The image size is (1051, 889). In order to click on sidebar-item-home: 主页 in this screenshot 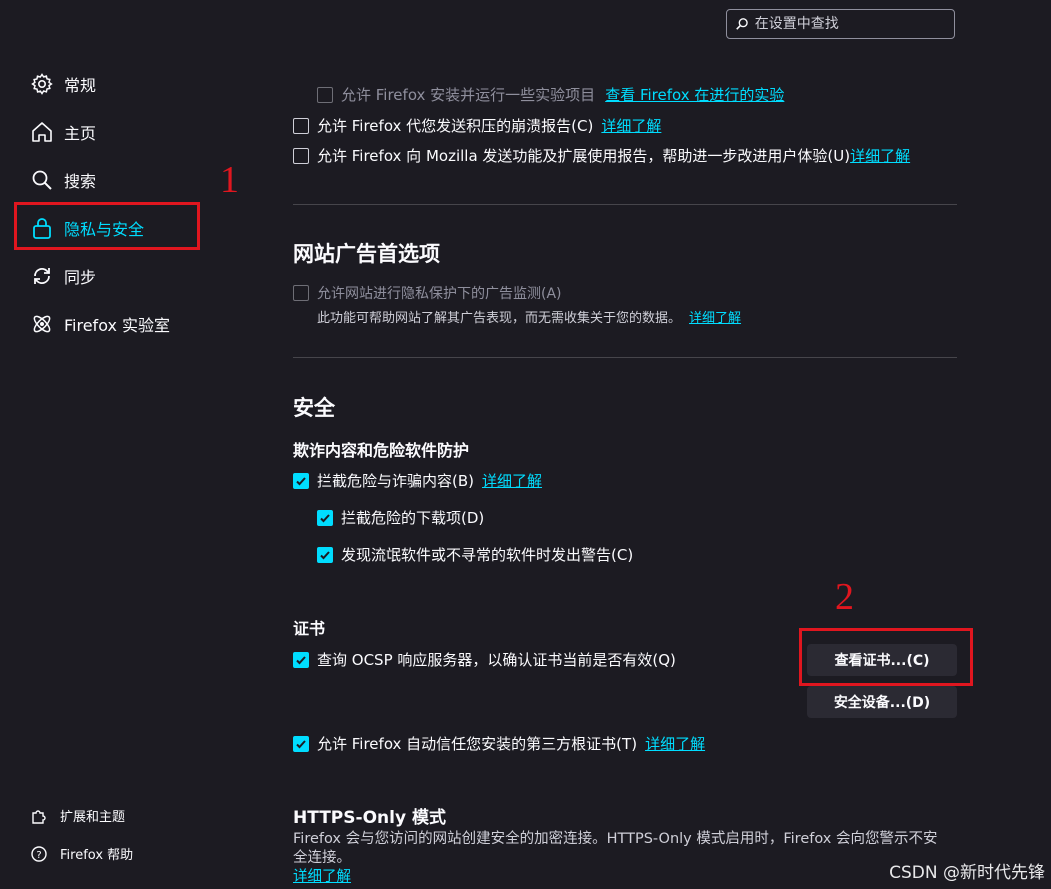, I will do `click(63, 132)`.